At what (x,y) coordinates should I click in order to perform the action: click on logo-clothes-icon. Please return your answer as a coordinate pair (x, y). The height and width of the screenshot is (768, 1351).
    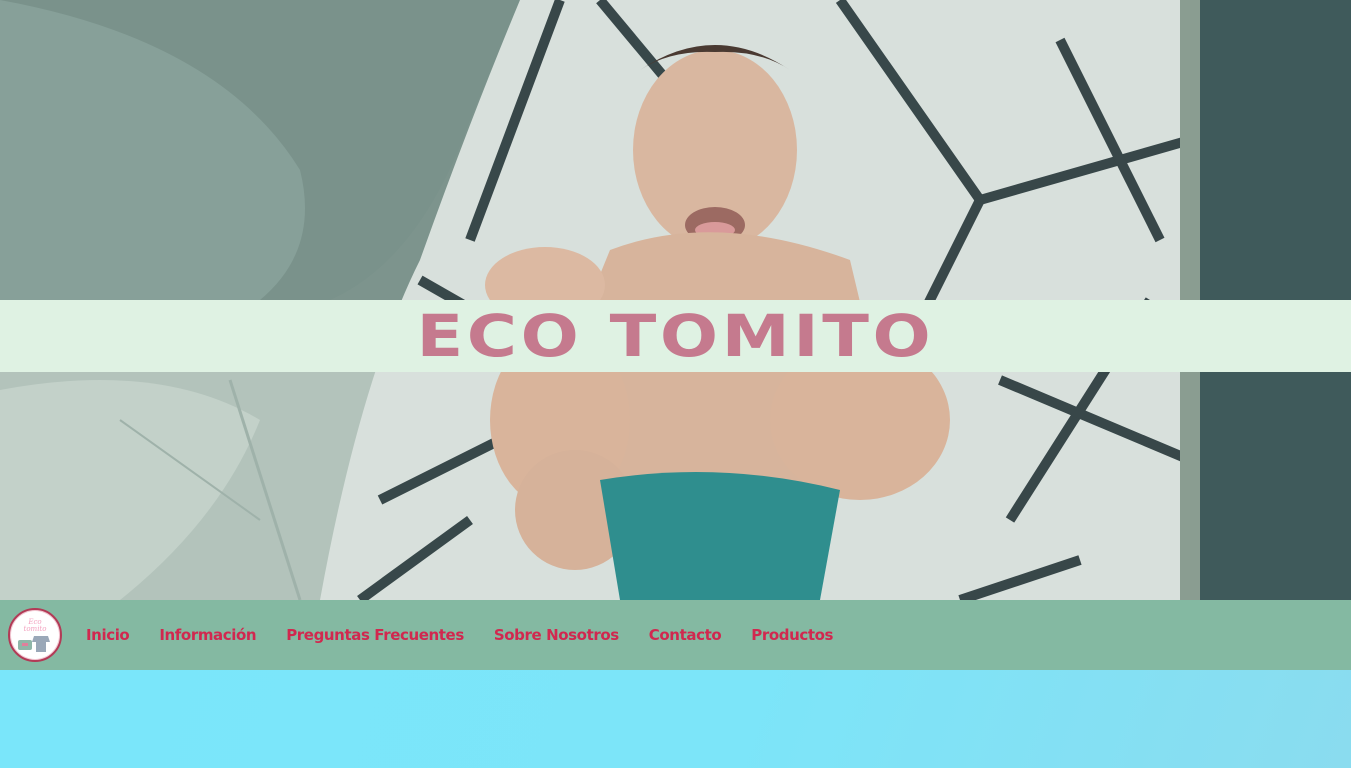
    Looking at the image, I should click on (34, 644).